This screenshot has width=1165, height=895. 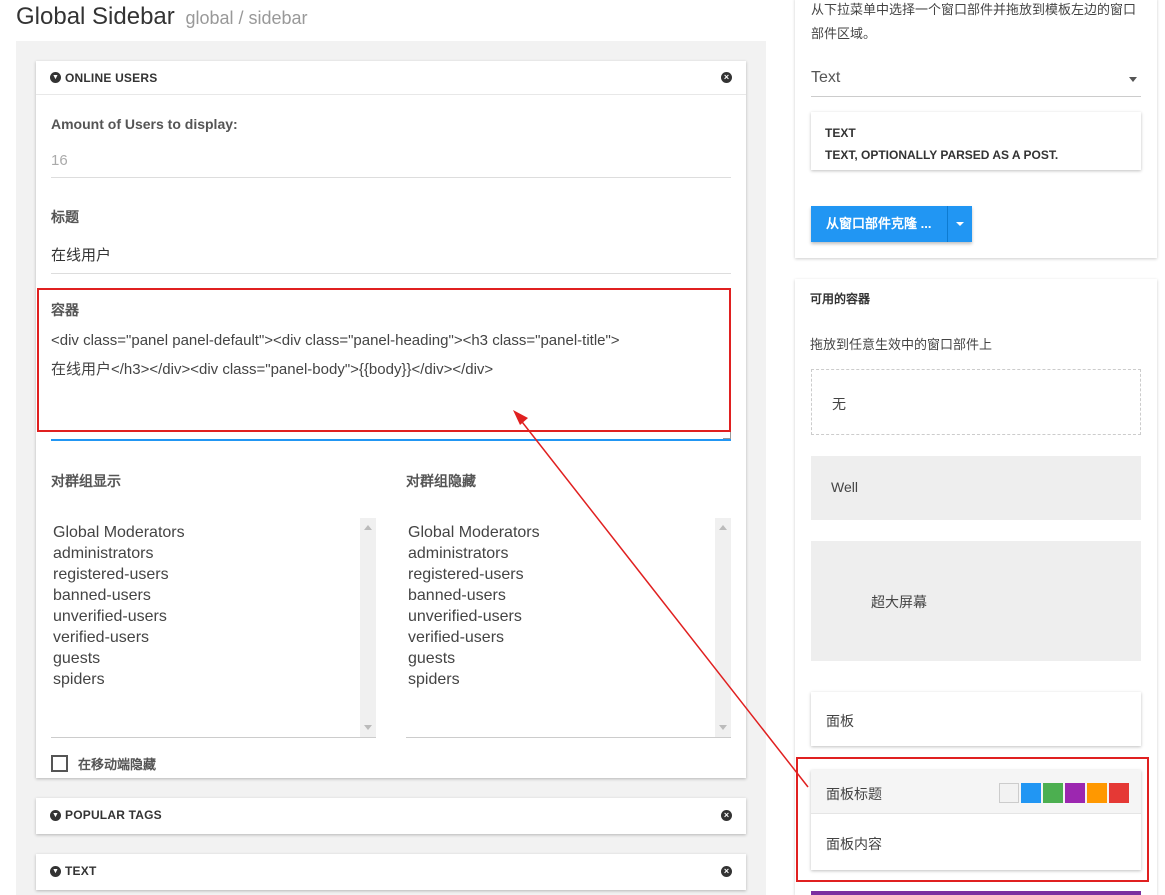 What do you see at coordinates (65, 217) in the screenshot?
I see `heading-label: 标题` at bounding box center [65, 217].